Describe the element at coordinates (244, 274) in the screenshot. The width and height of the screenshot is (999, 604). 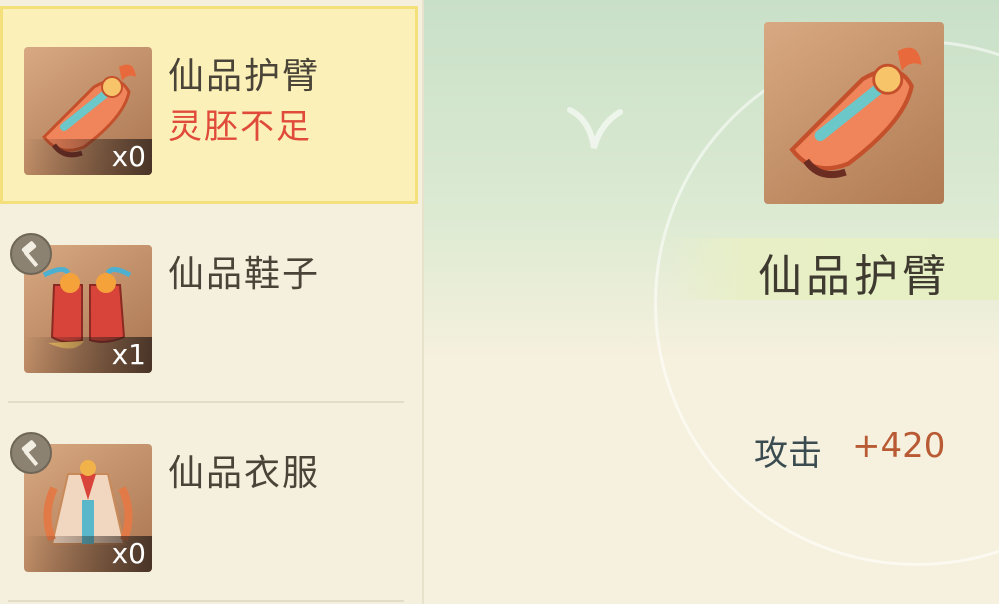
I see `item-name: 仙品鞋子` at that location.